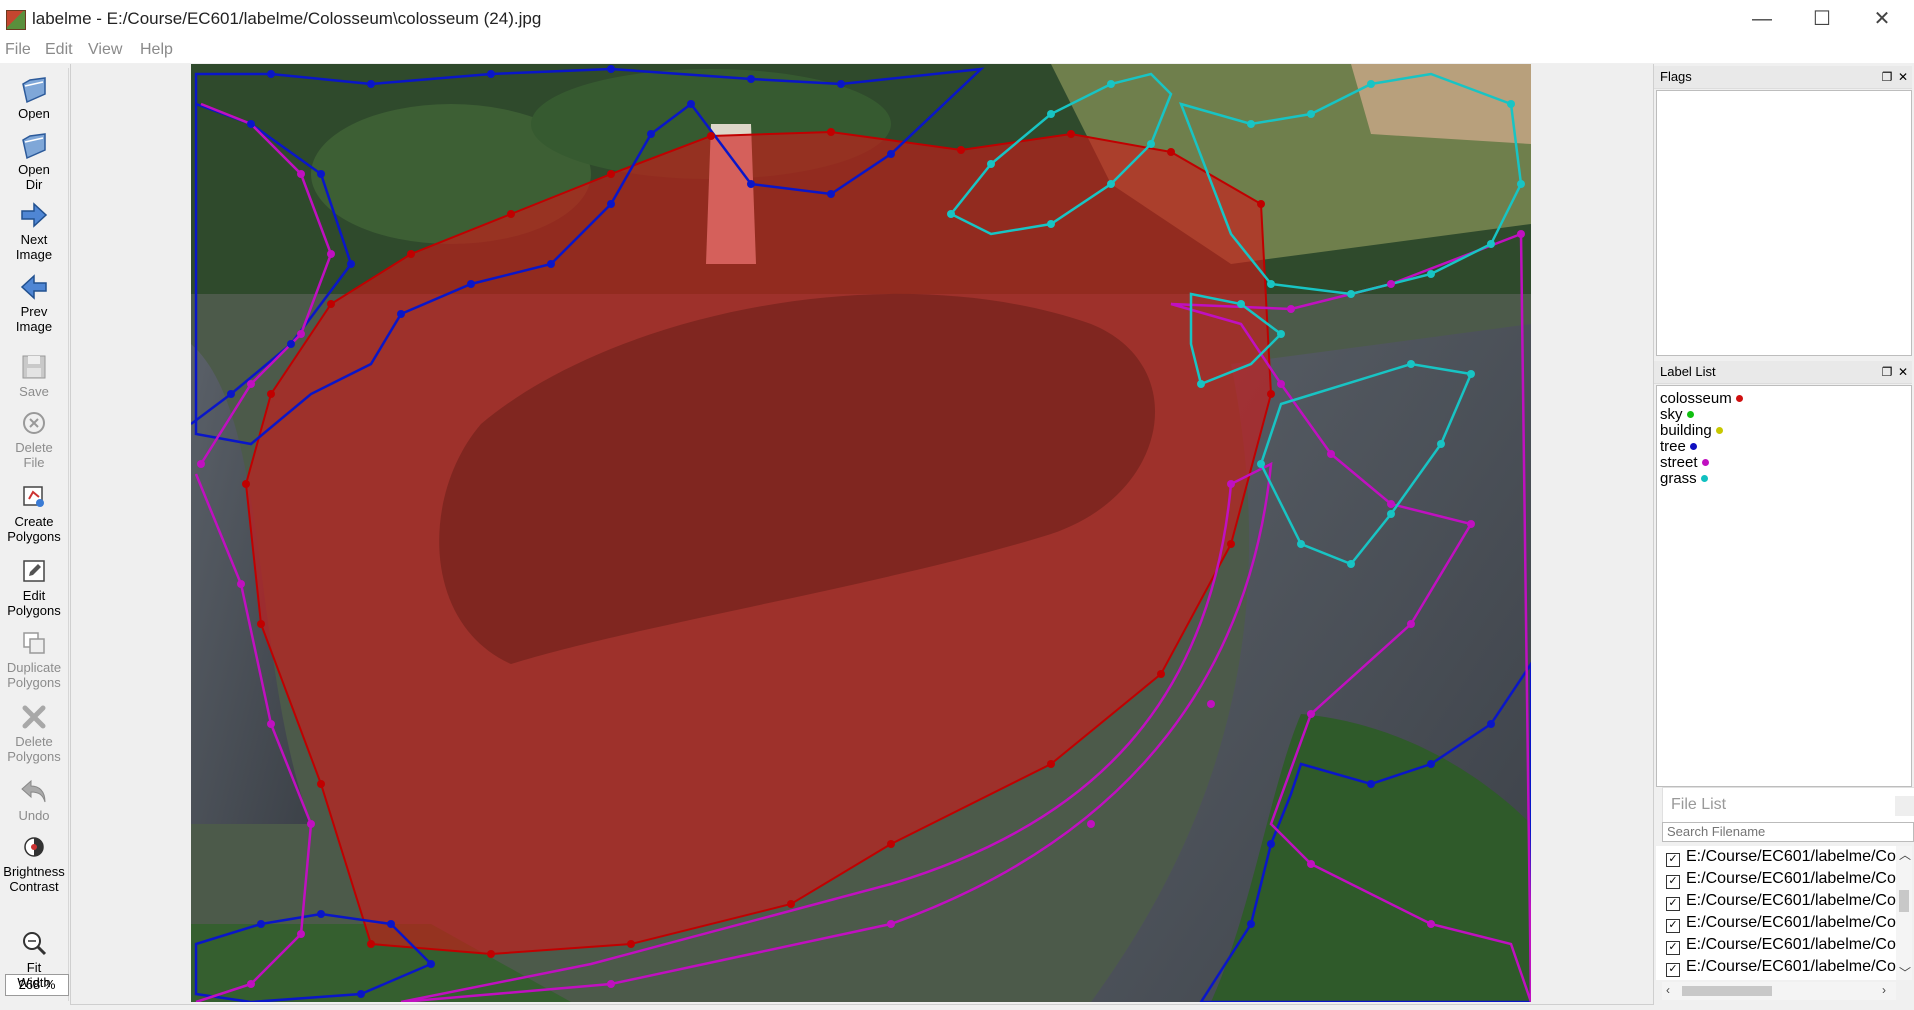 The height and width of the screenshot is (1010, 1914). What do you see at coordinates (1668, 990) in the screenshot?
I see `chevron-left-icon: ‹` at bounding box center [1668, 990].